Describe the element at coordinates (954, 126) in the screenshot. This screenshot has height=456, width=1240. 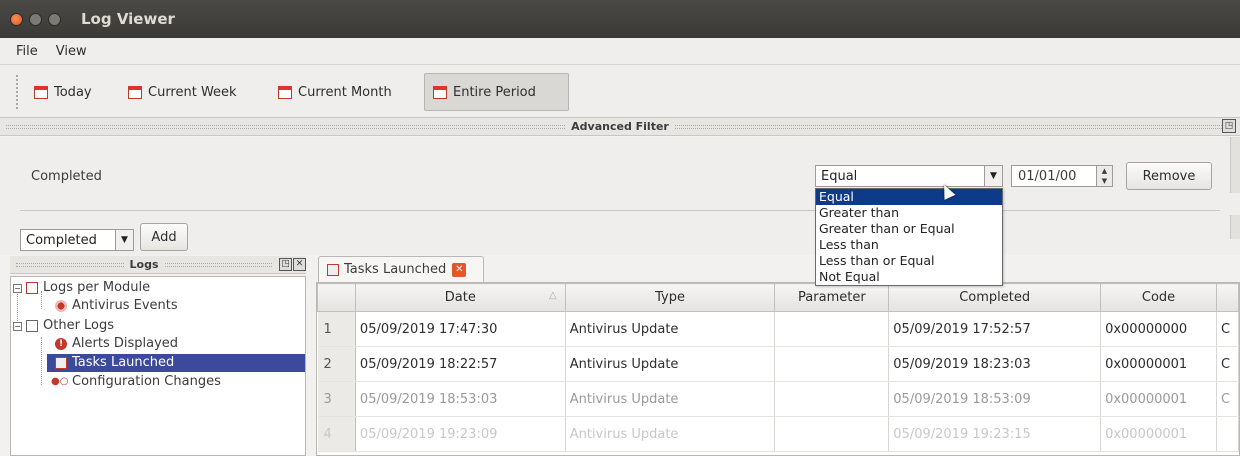
I see `header-divider` at that location.